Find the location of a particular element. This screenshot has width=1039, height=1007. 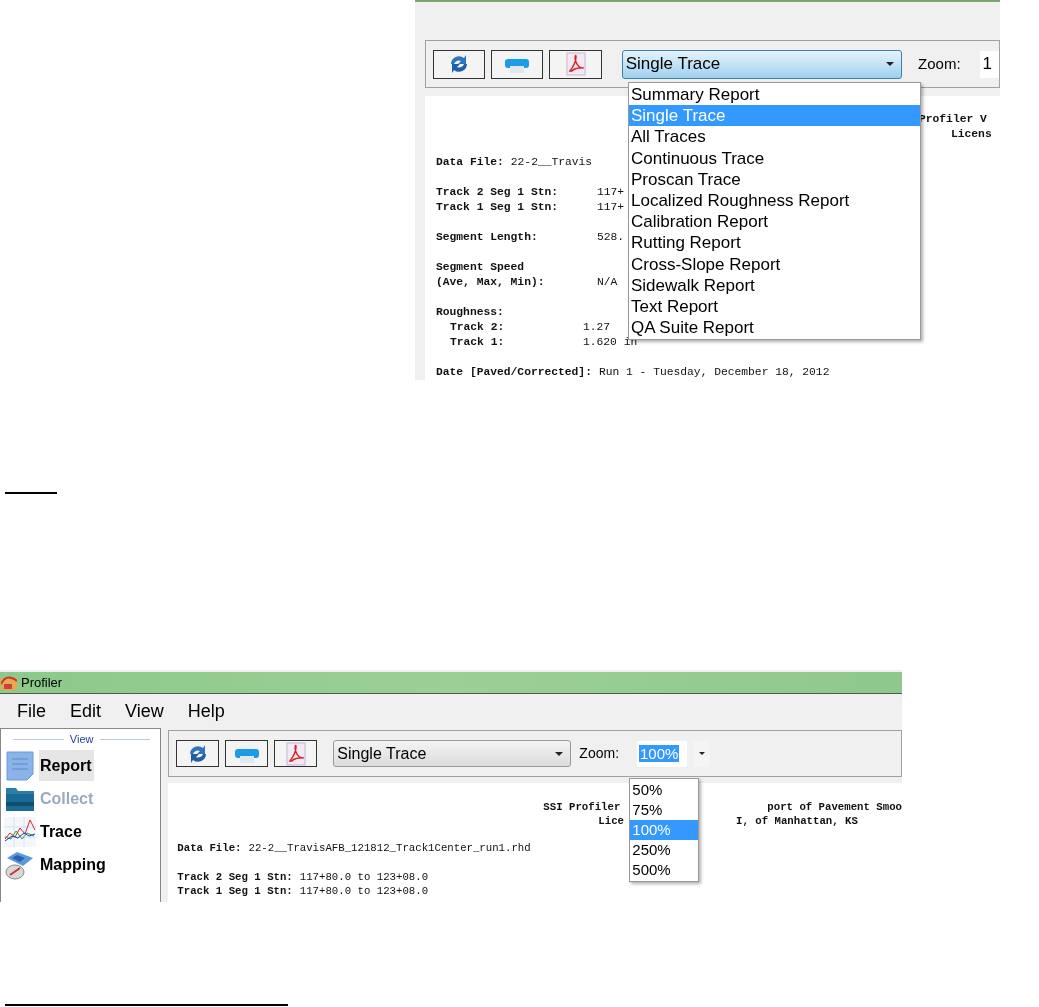

report-type-option: All Traces is located at coordinates (774, 137).